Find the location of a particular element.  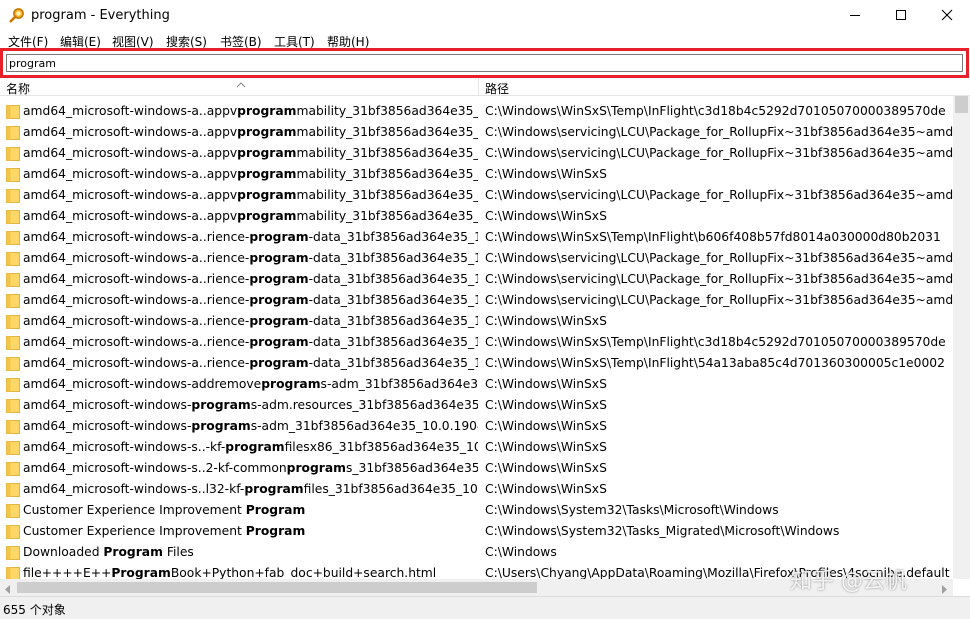

close-button is located at coordinates (947, 15).